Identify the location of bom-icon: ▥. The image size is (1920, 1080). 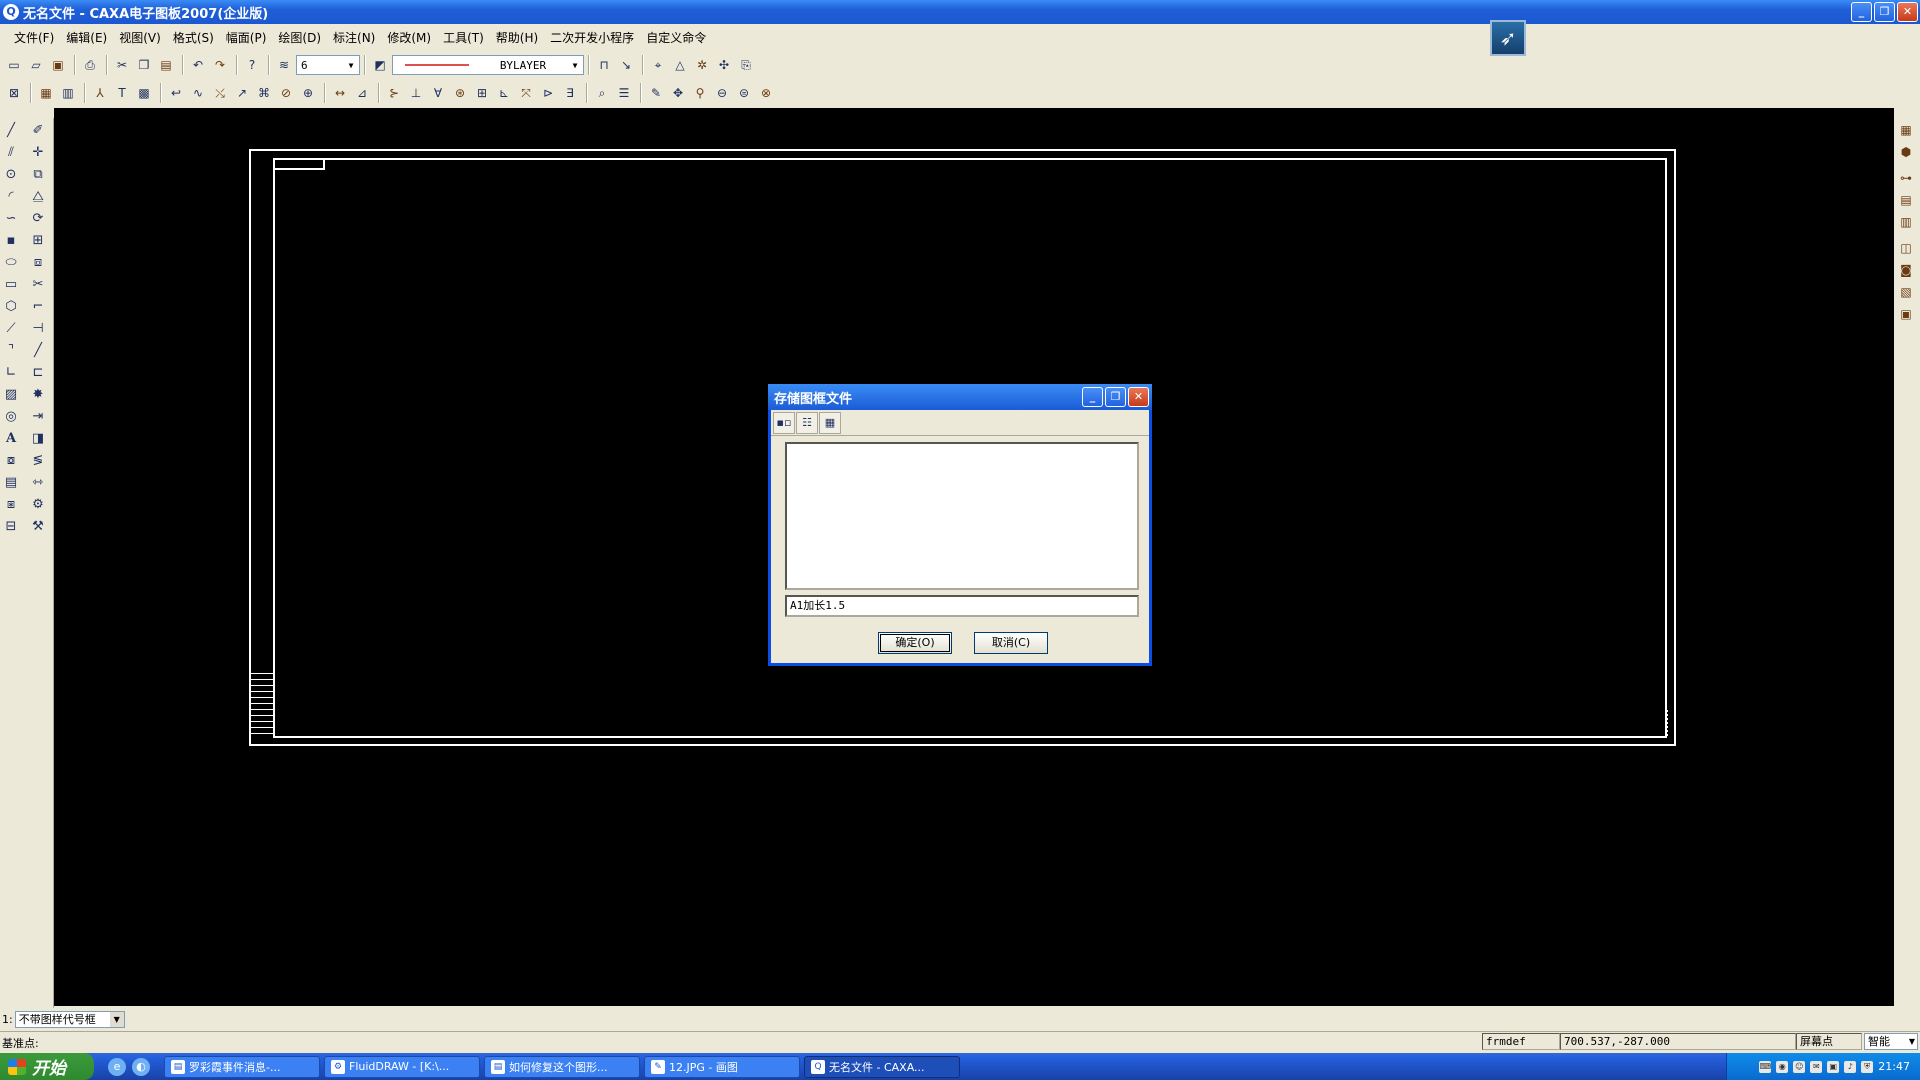
(1906, 222).